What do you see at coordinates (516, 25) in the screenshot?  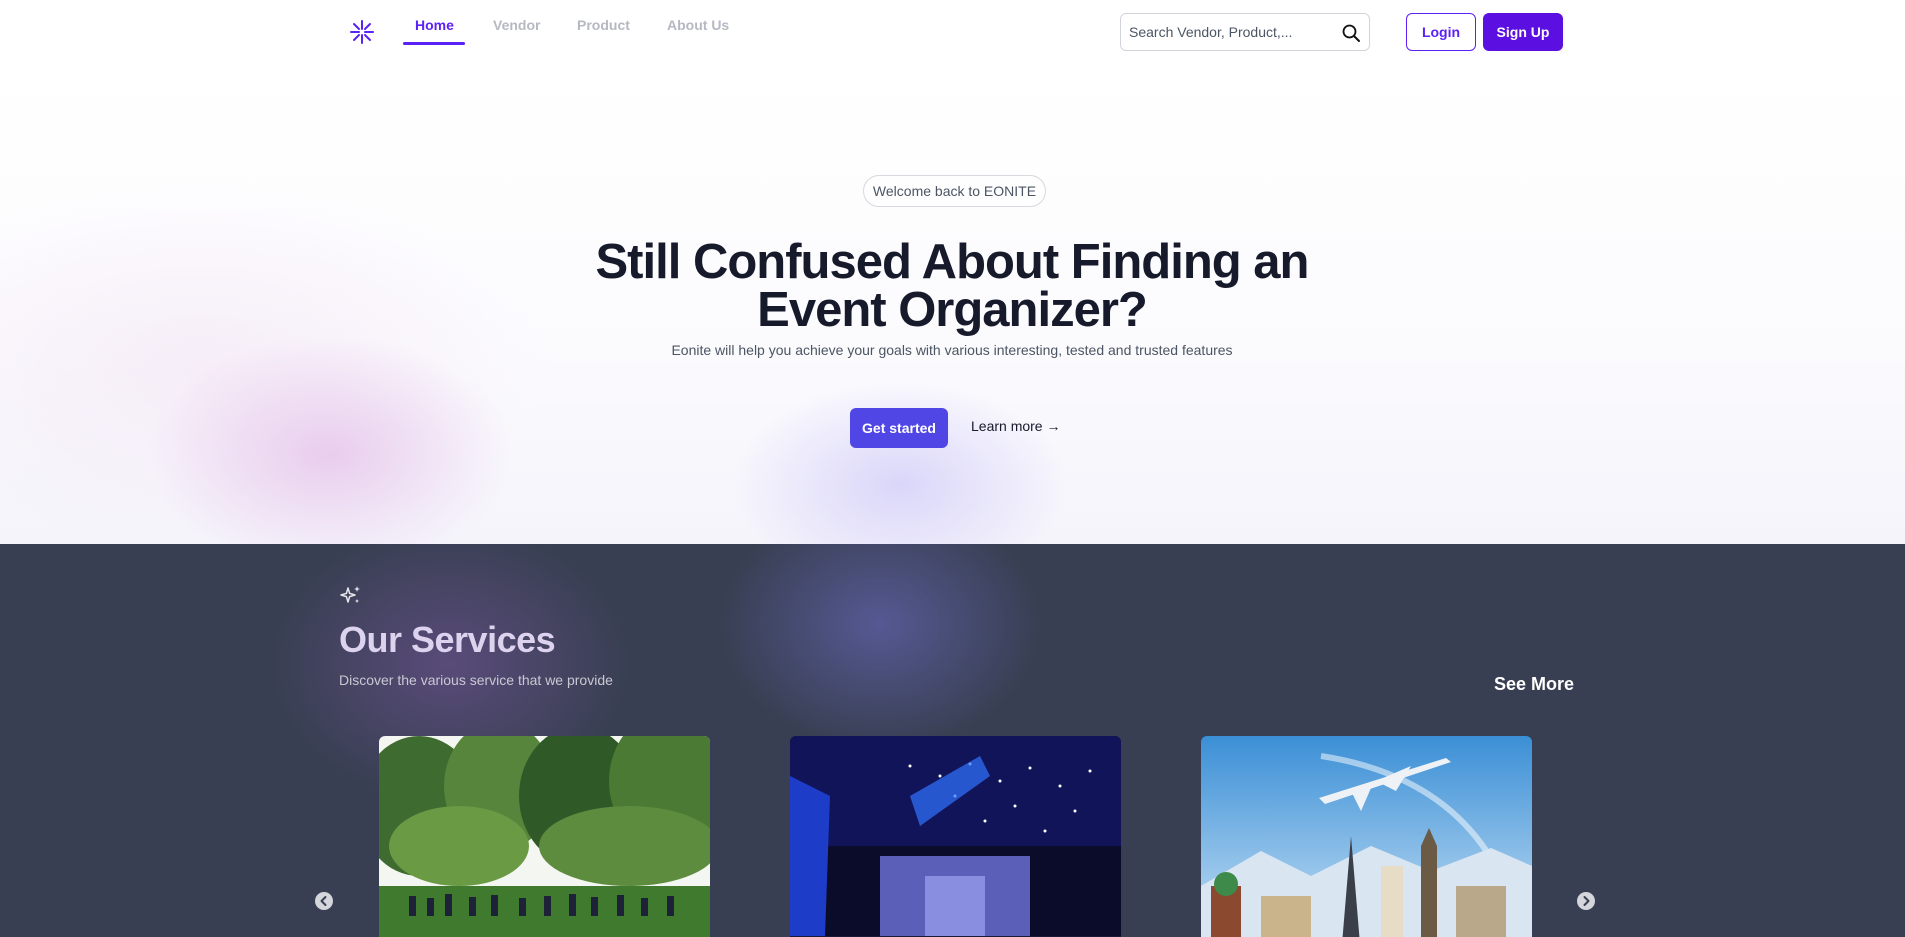 I see `nav-link-vendor: Vendor` at bounding box center [516, 25].